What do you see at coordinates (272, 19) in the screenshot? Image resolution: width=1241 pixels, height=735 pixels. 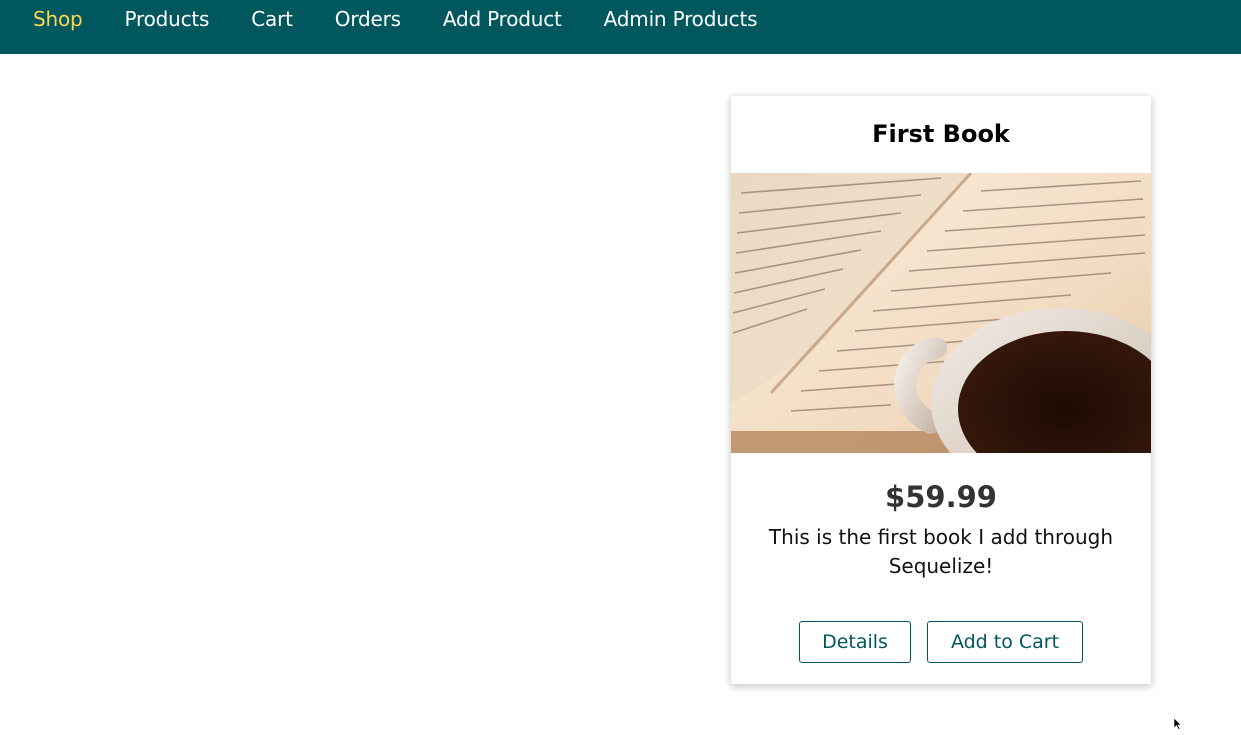 I see `nav-cart-link: Cart` at bounding box center [272, 19].